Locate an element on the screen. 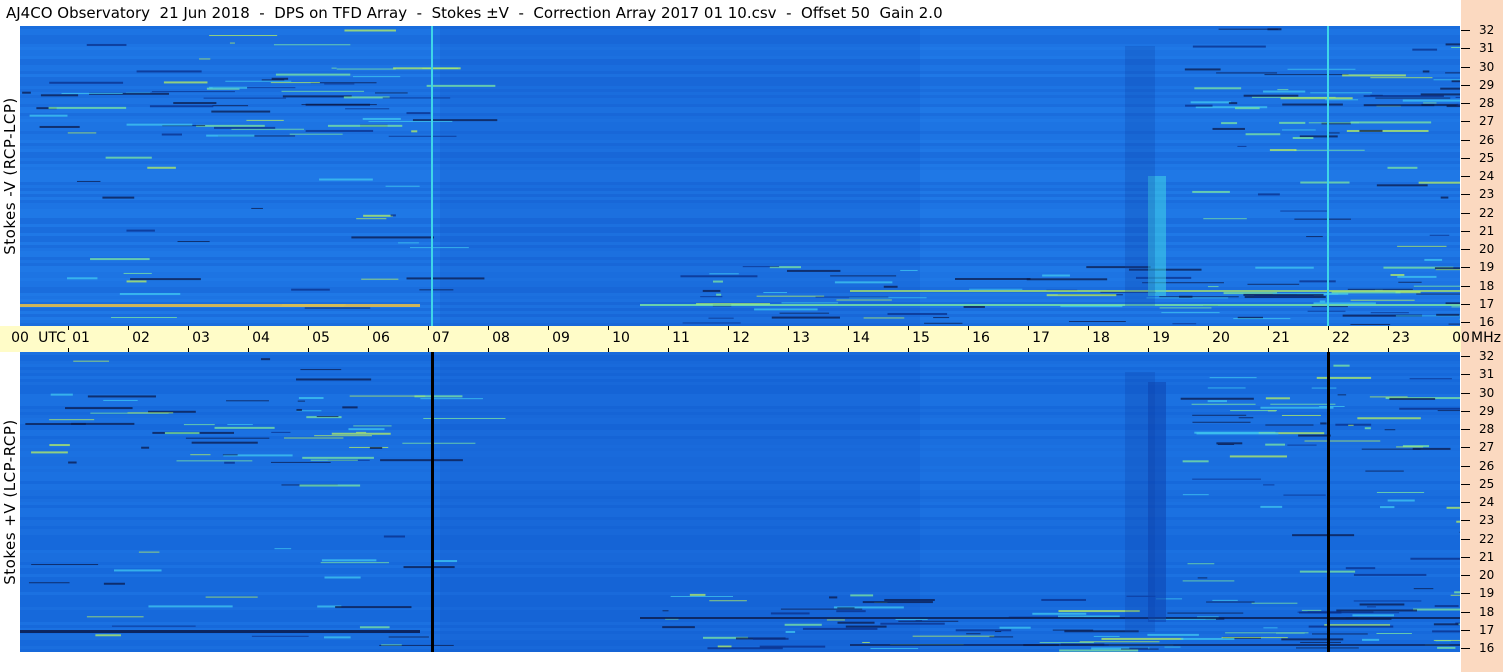 The height and width of the screenshot is (672, 1503). bottom-panel-label: Stokes +V (LCP-RCP) is located at coordinates (10, 502).